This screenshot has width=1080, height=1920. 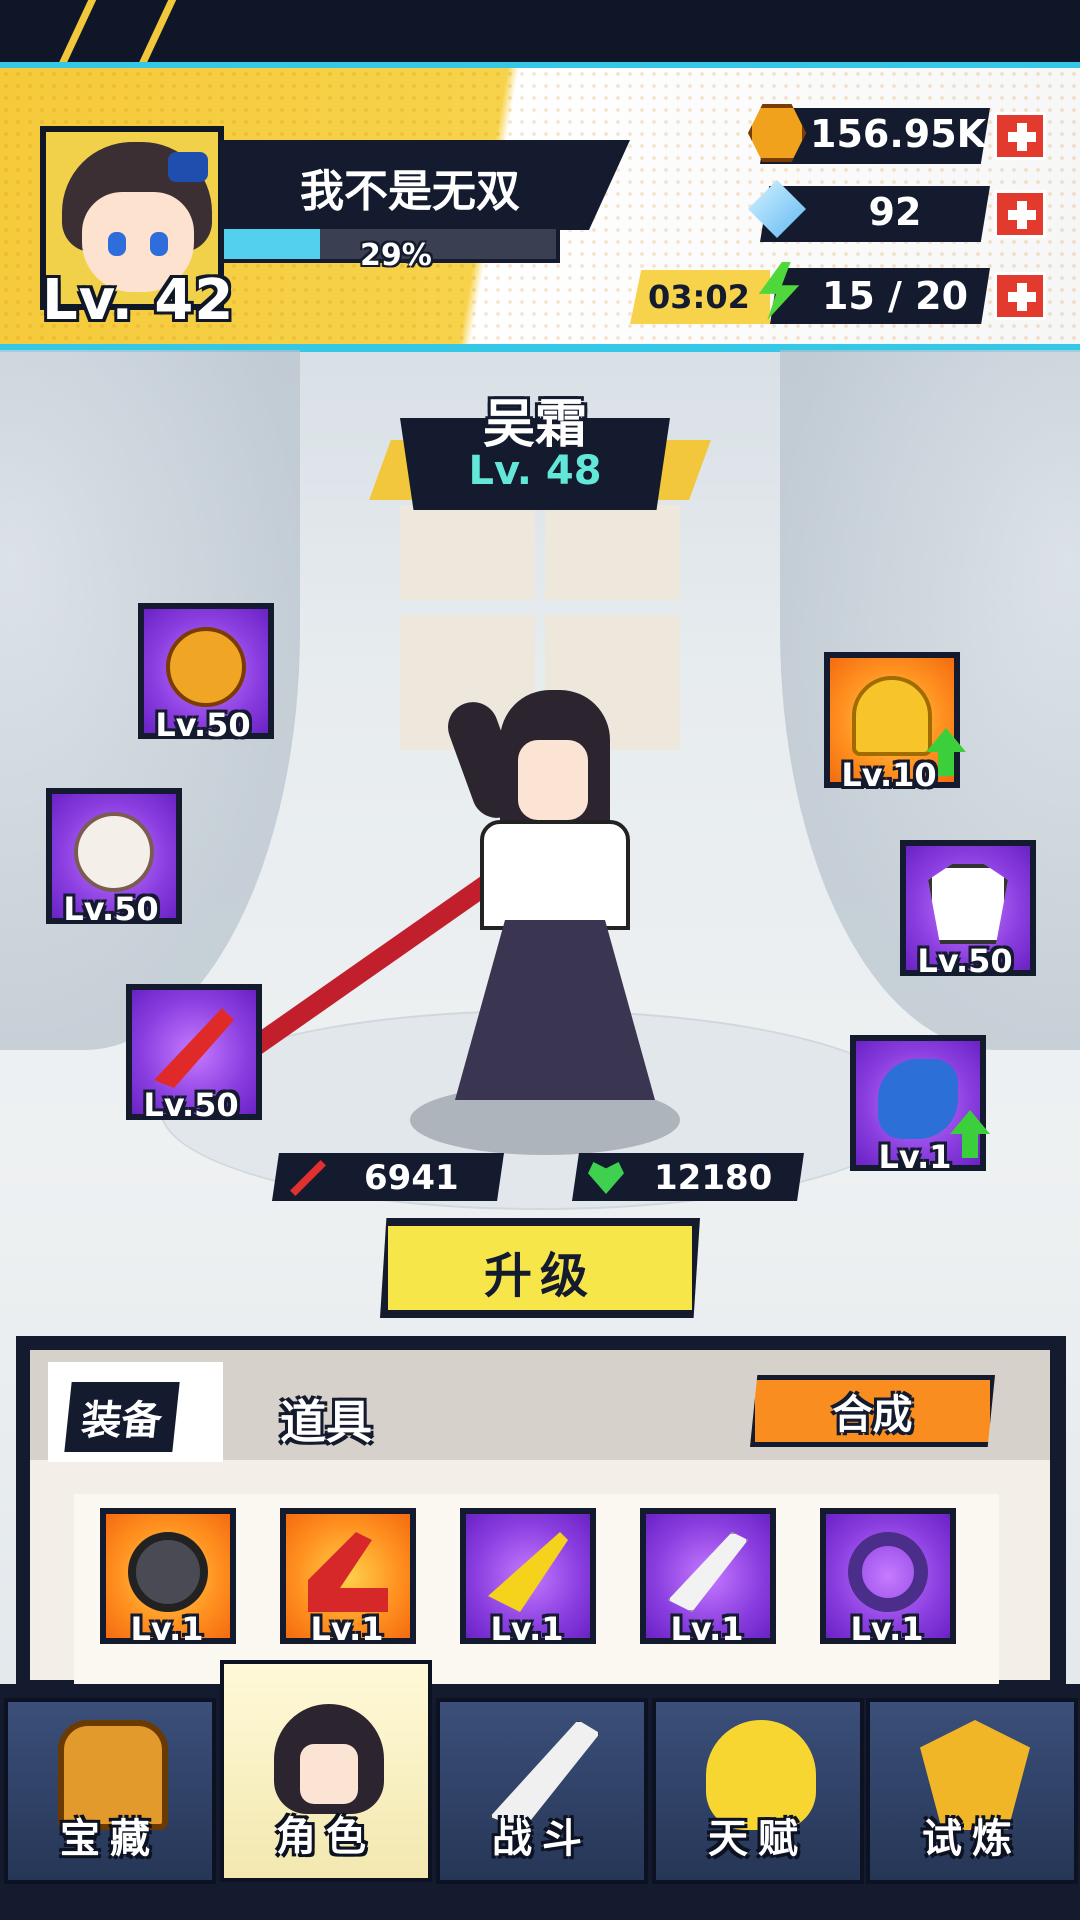 I want to click on hero-character, so click(x=426, y=900).